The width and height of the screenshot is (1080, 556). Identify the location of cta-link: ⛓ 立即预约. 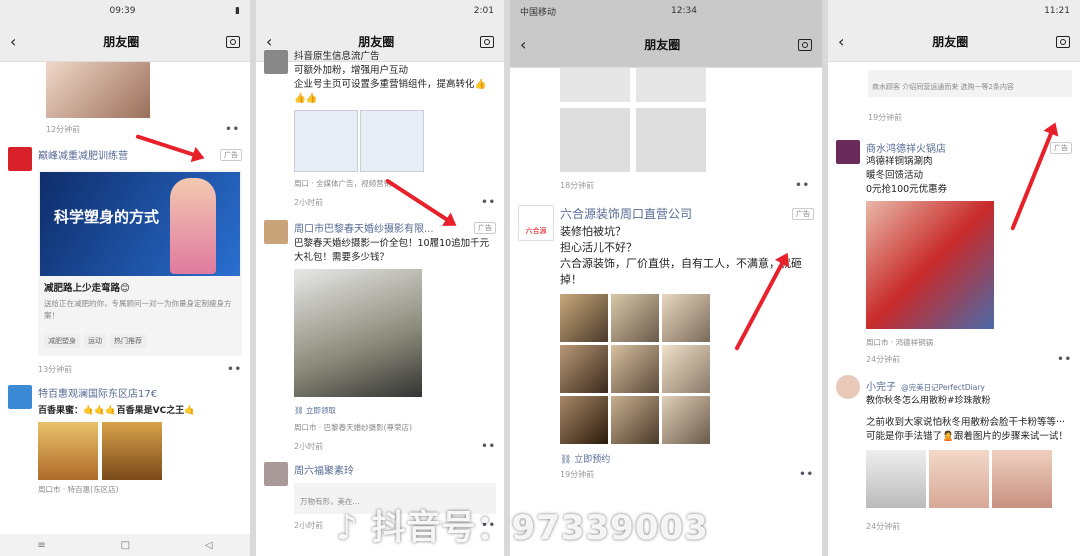
(687, 458).